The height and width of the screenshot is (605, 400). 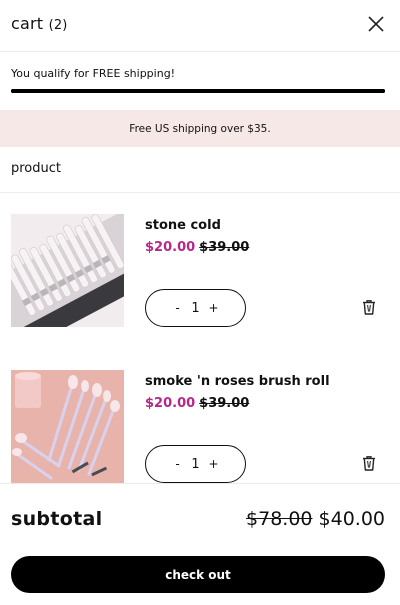 I want to click on shipping-progress-bar, so click(x=198, y=91).